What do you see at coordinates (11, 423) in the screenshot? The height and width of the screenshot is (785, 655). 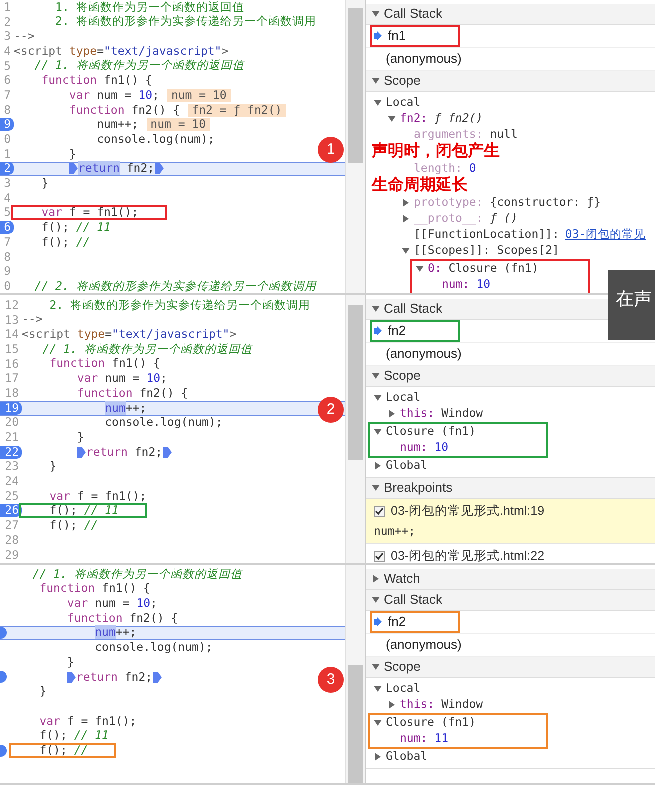 I see `line-number: 20` at bounding box center [11, 423].